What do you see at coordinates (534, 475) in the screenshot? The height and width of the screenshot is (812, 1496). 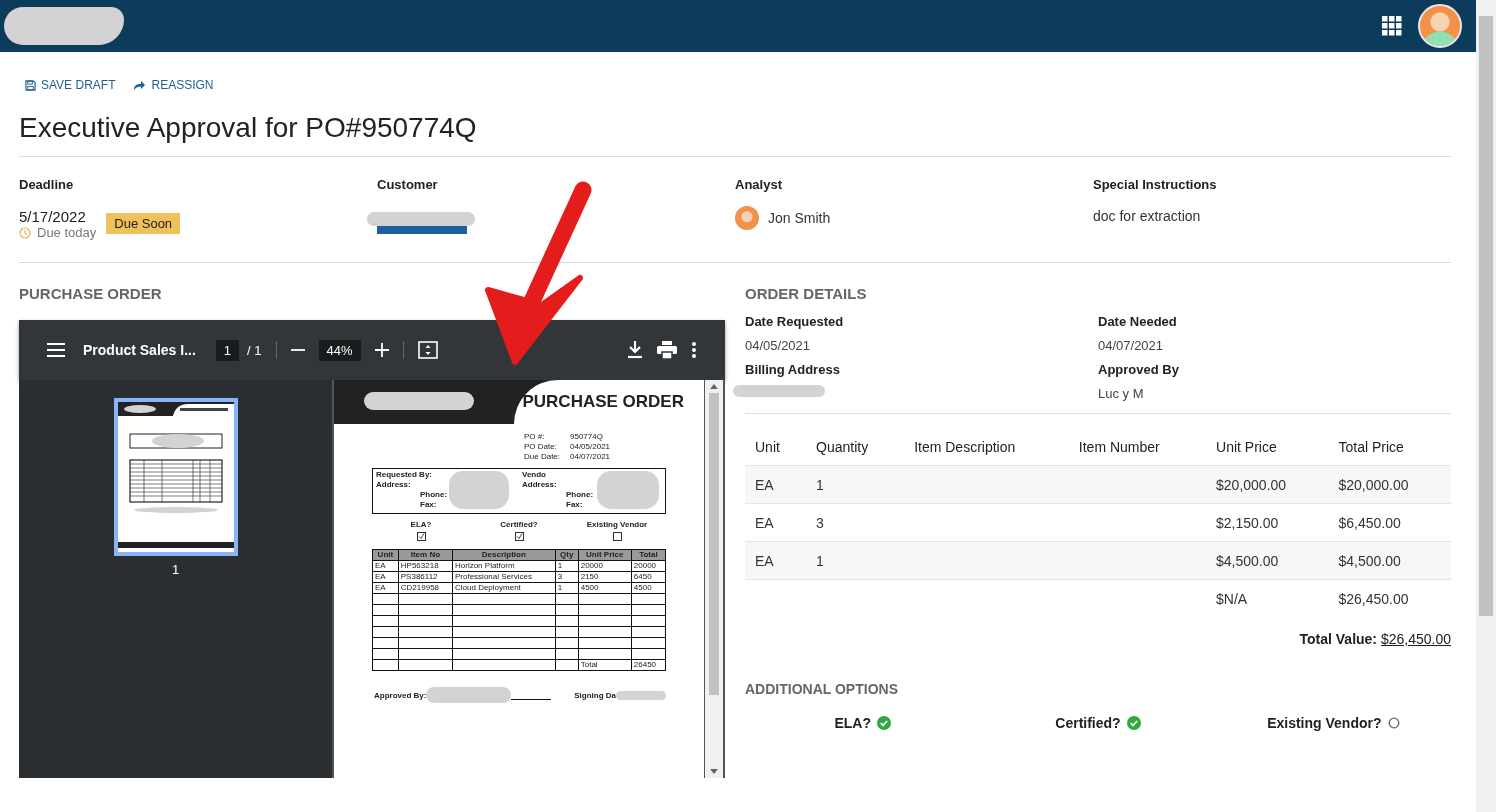 I see `document-text: Vendo` at bounding box center [534, 475].